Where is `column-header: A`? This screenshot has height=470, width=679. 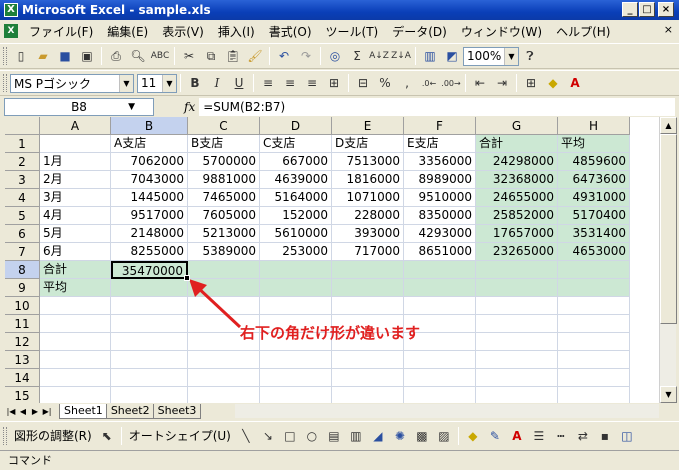 column-header: A is located at coordinates (75, 126).